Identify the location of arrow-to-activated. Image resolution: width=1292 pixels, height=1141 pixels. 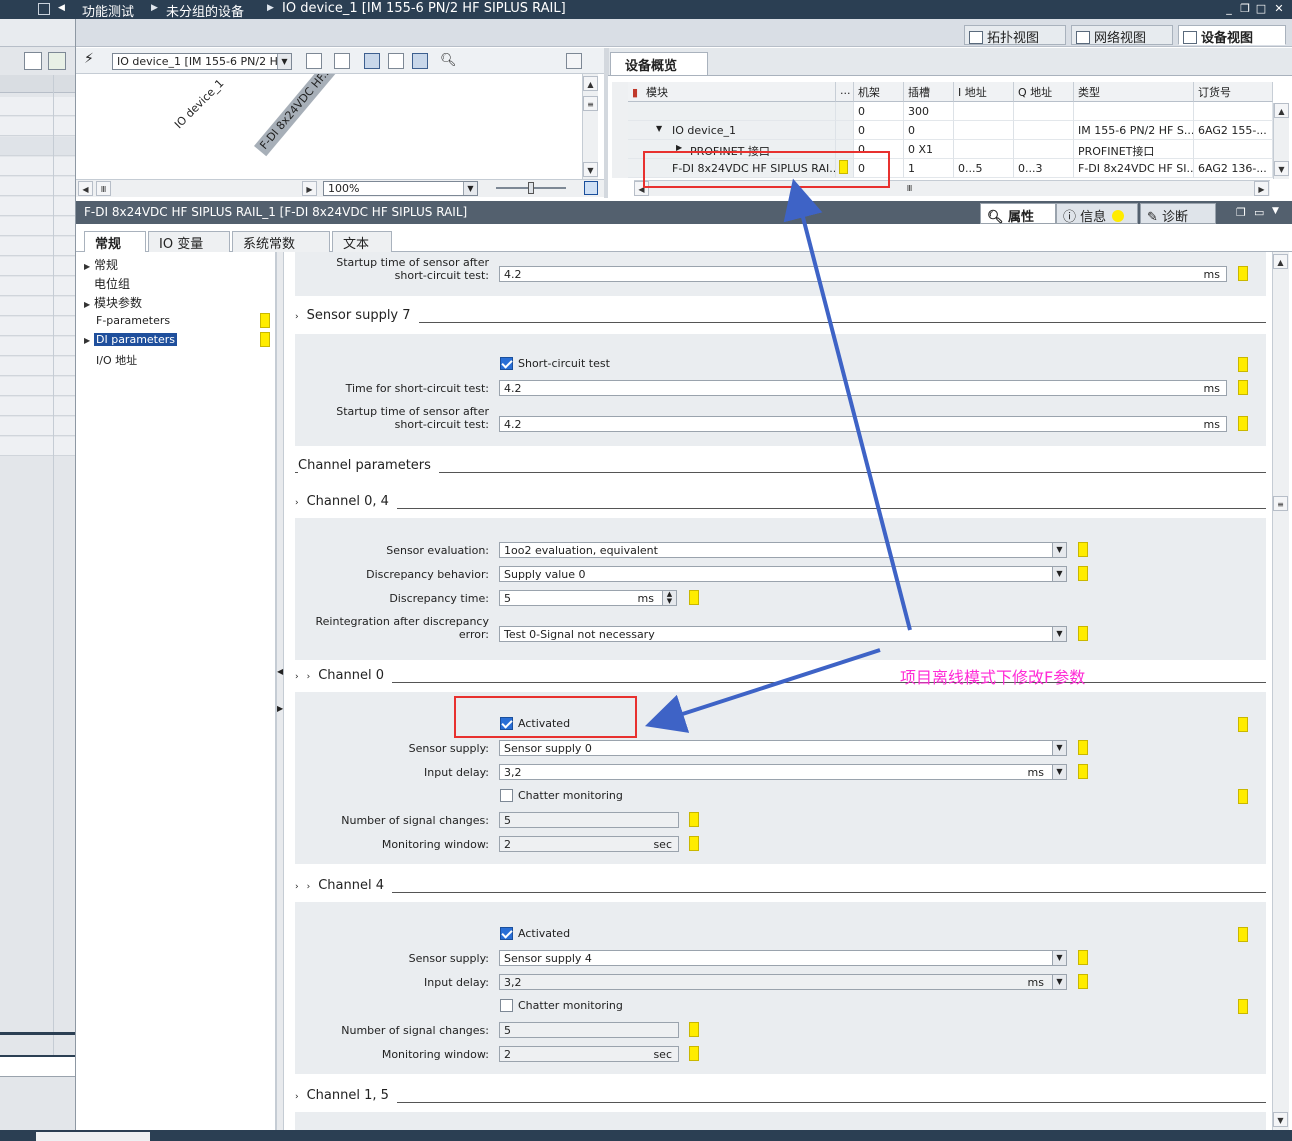
(762, 690).